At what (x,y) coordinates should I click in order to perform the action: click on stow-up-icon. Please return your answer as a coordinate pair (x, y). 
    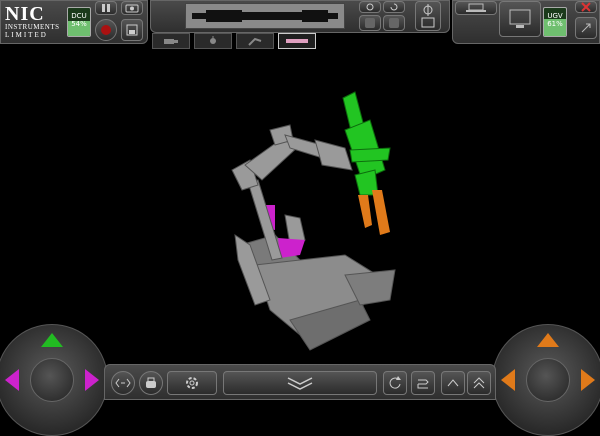
    Looking at the image, I should click on (453, 383).